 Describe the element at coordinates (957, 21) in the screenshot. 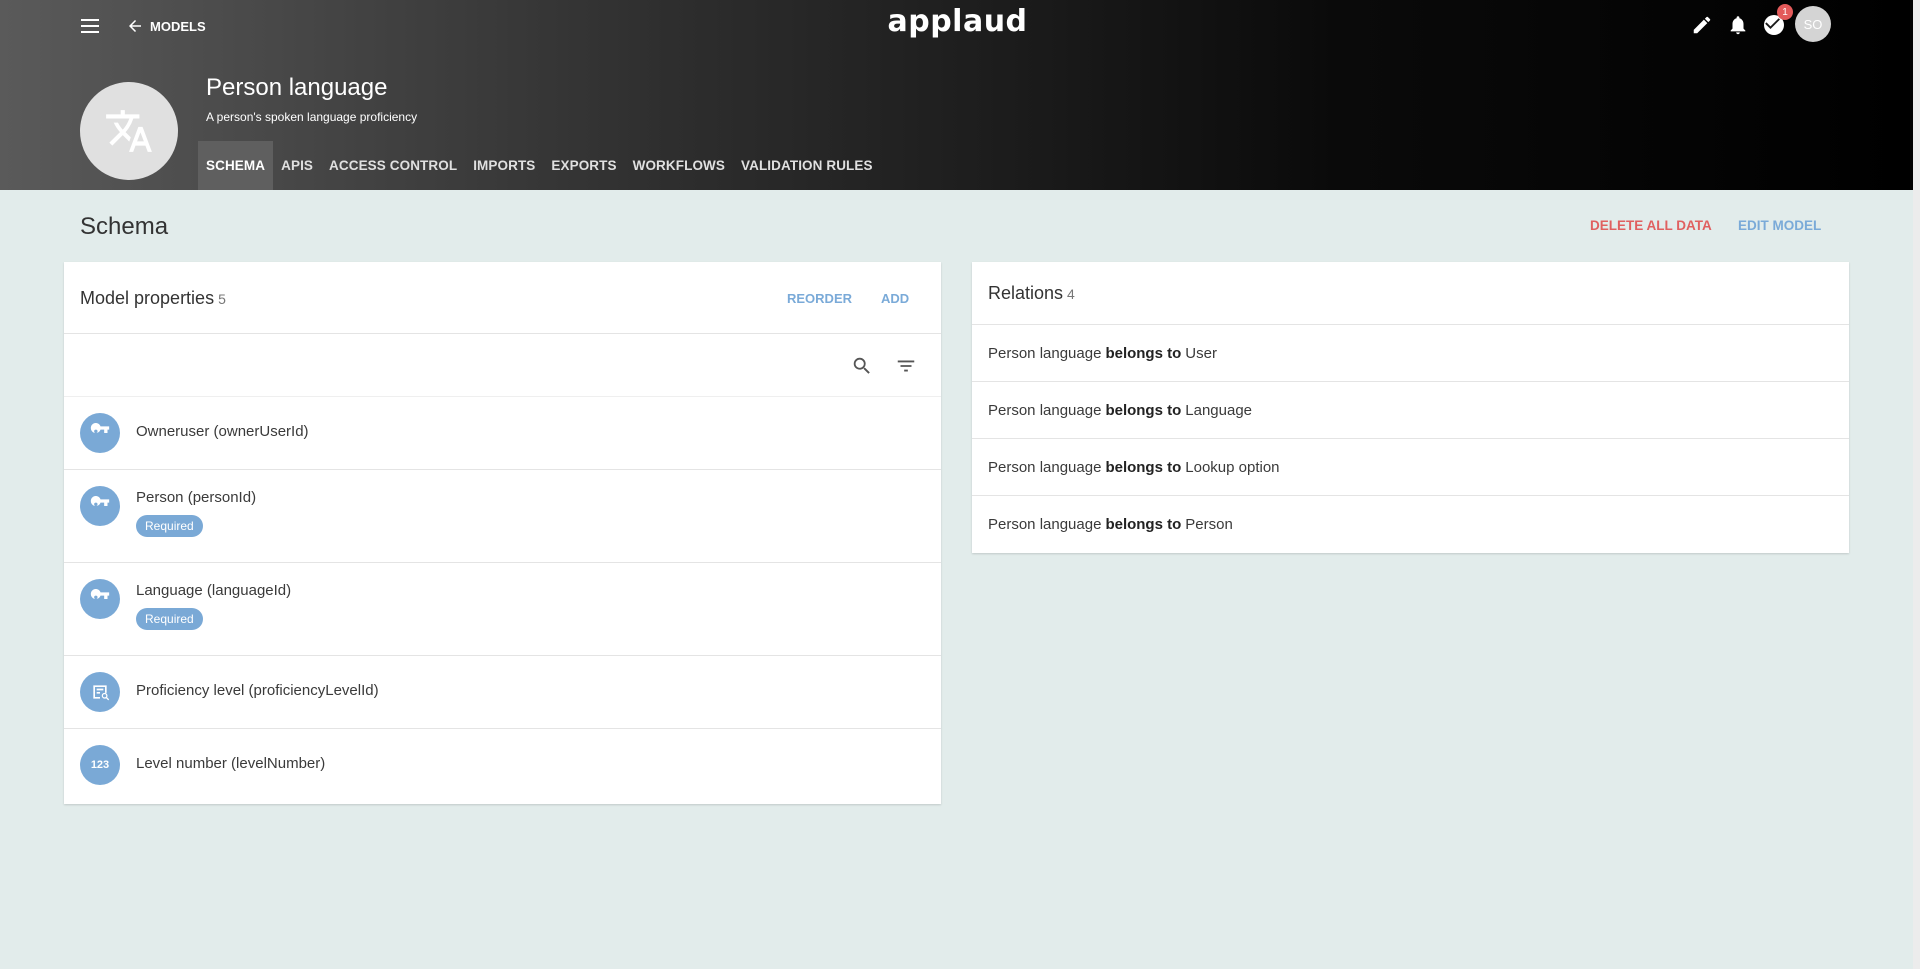

I see `applaud-logo: applaud` at that location.